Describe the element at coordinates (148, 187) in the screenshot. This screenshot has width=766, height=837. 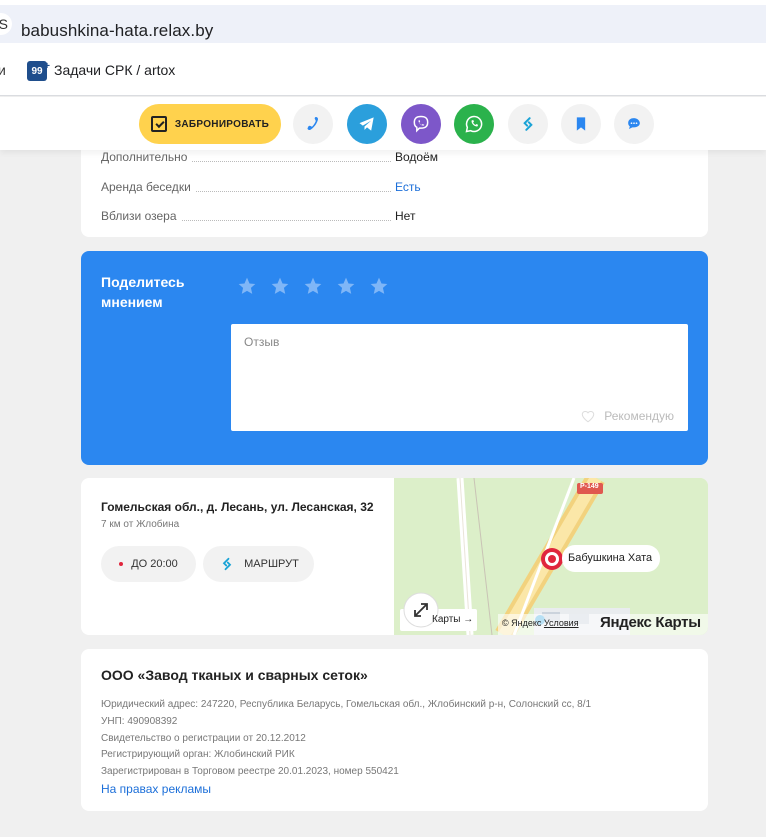
I see `detail-key: Аренда беседки` at that location.